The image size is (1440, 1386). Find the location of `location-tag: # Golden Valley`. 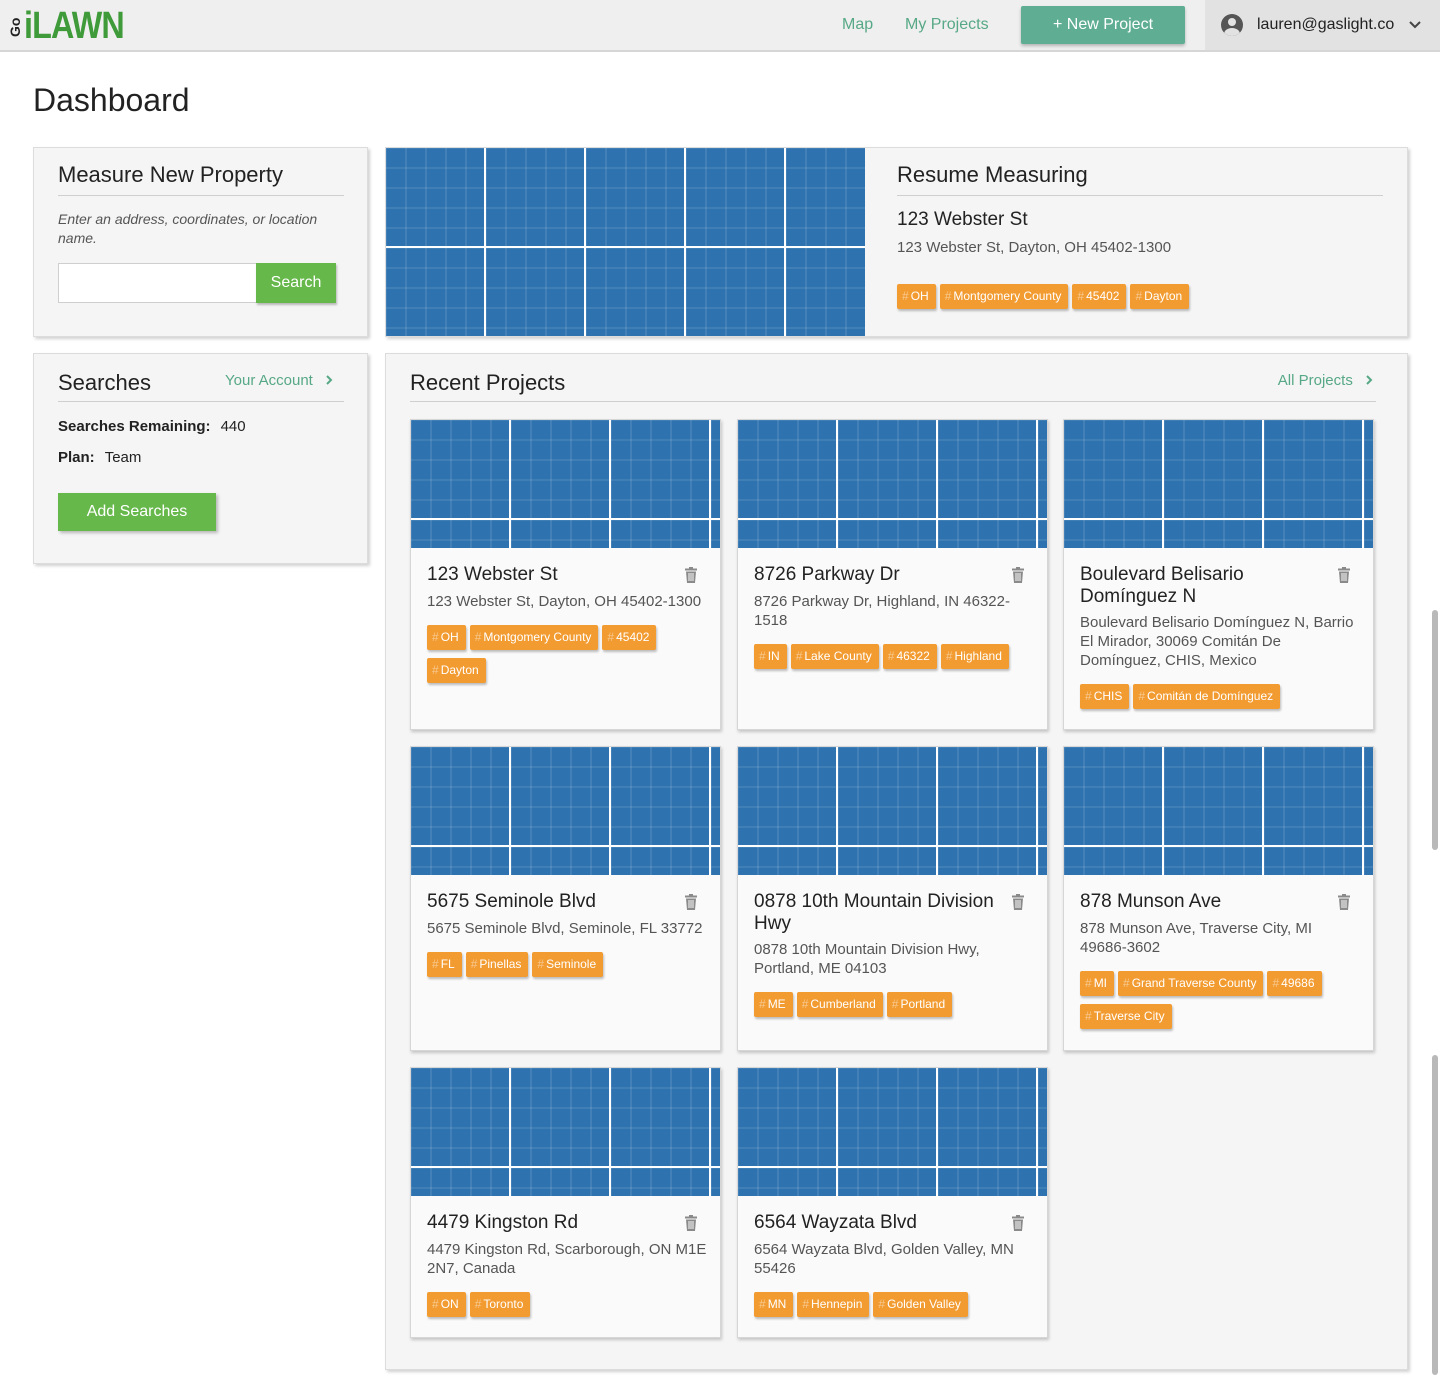

location-tag: # Golden Valley is located at coordinates (920, 1304).